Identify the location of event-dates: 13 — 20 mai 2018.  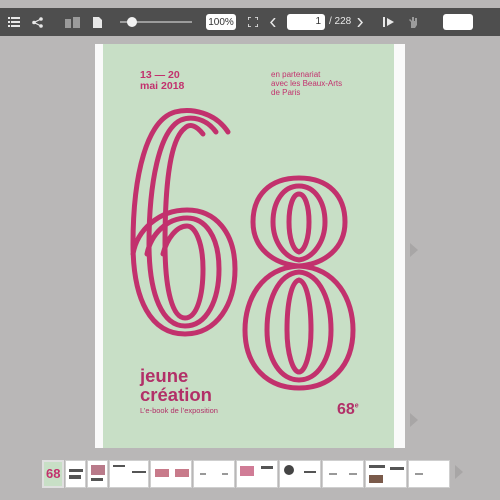
(162, 81).